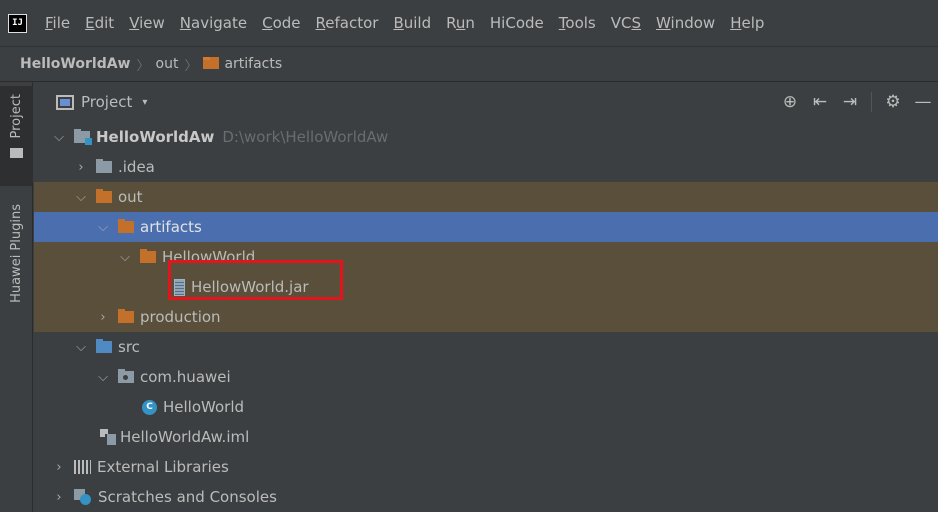  What do you see at coordinates (486, 197) in the screenshot?
I see `tree-row-out: ⌵ out` at bounding box center [486, 197].